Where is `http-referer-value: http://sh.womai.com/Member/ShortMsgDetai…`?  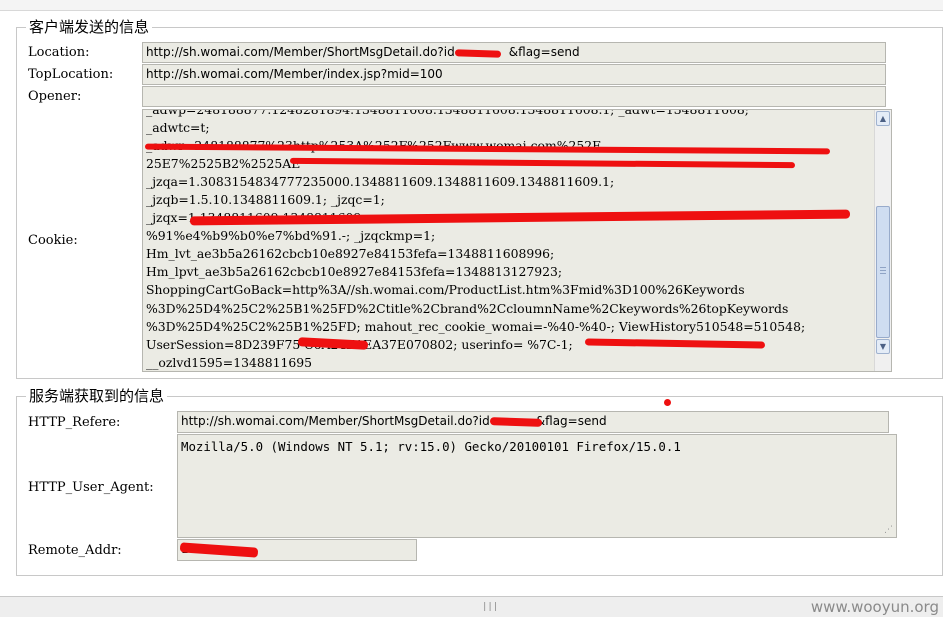
http-referer-value: http://sh.womai.com/Member/ShortMsgDetai… is located at coordinates (340, 421).